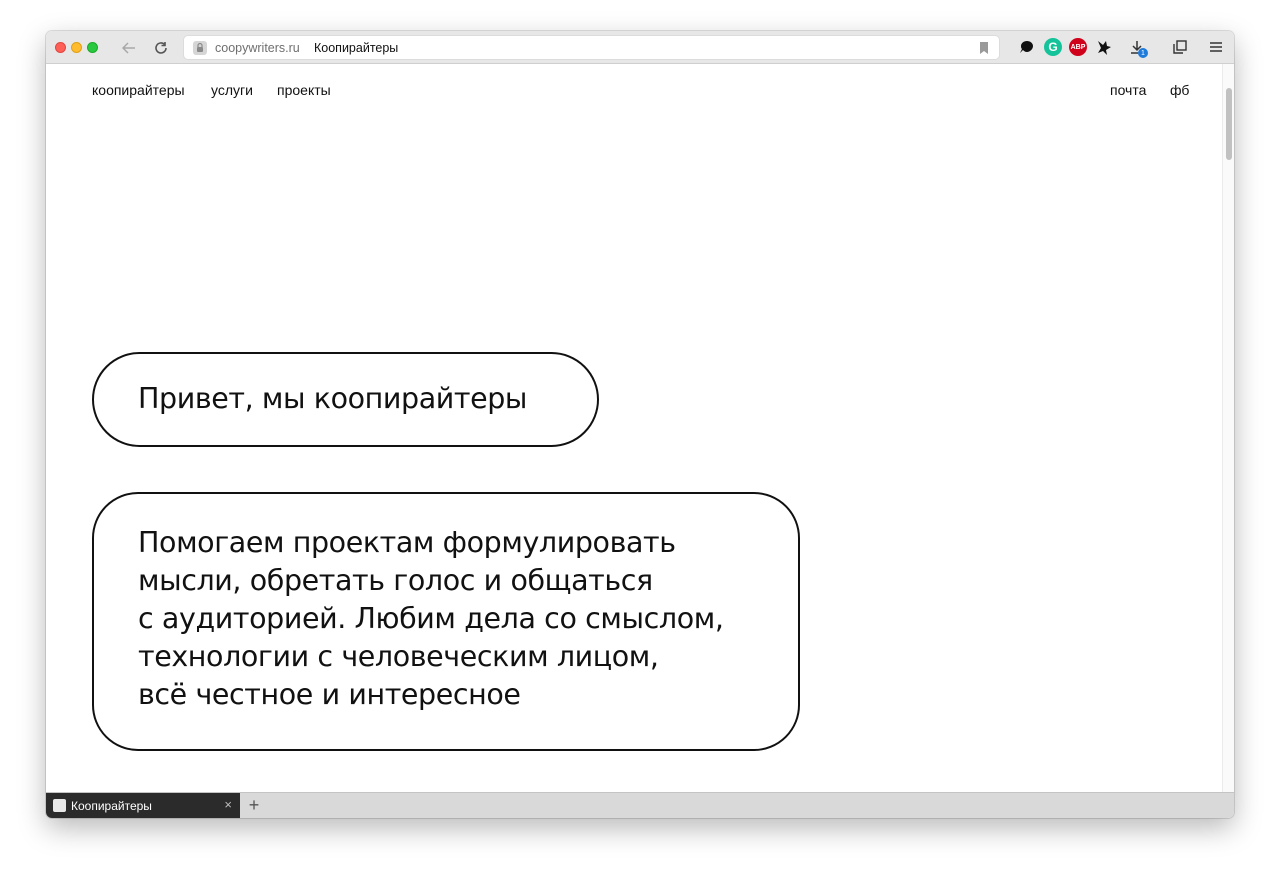 Image resolution: width=1280 pixels, height=878 pixels. I want to click on back-button, so click(129, 48).